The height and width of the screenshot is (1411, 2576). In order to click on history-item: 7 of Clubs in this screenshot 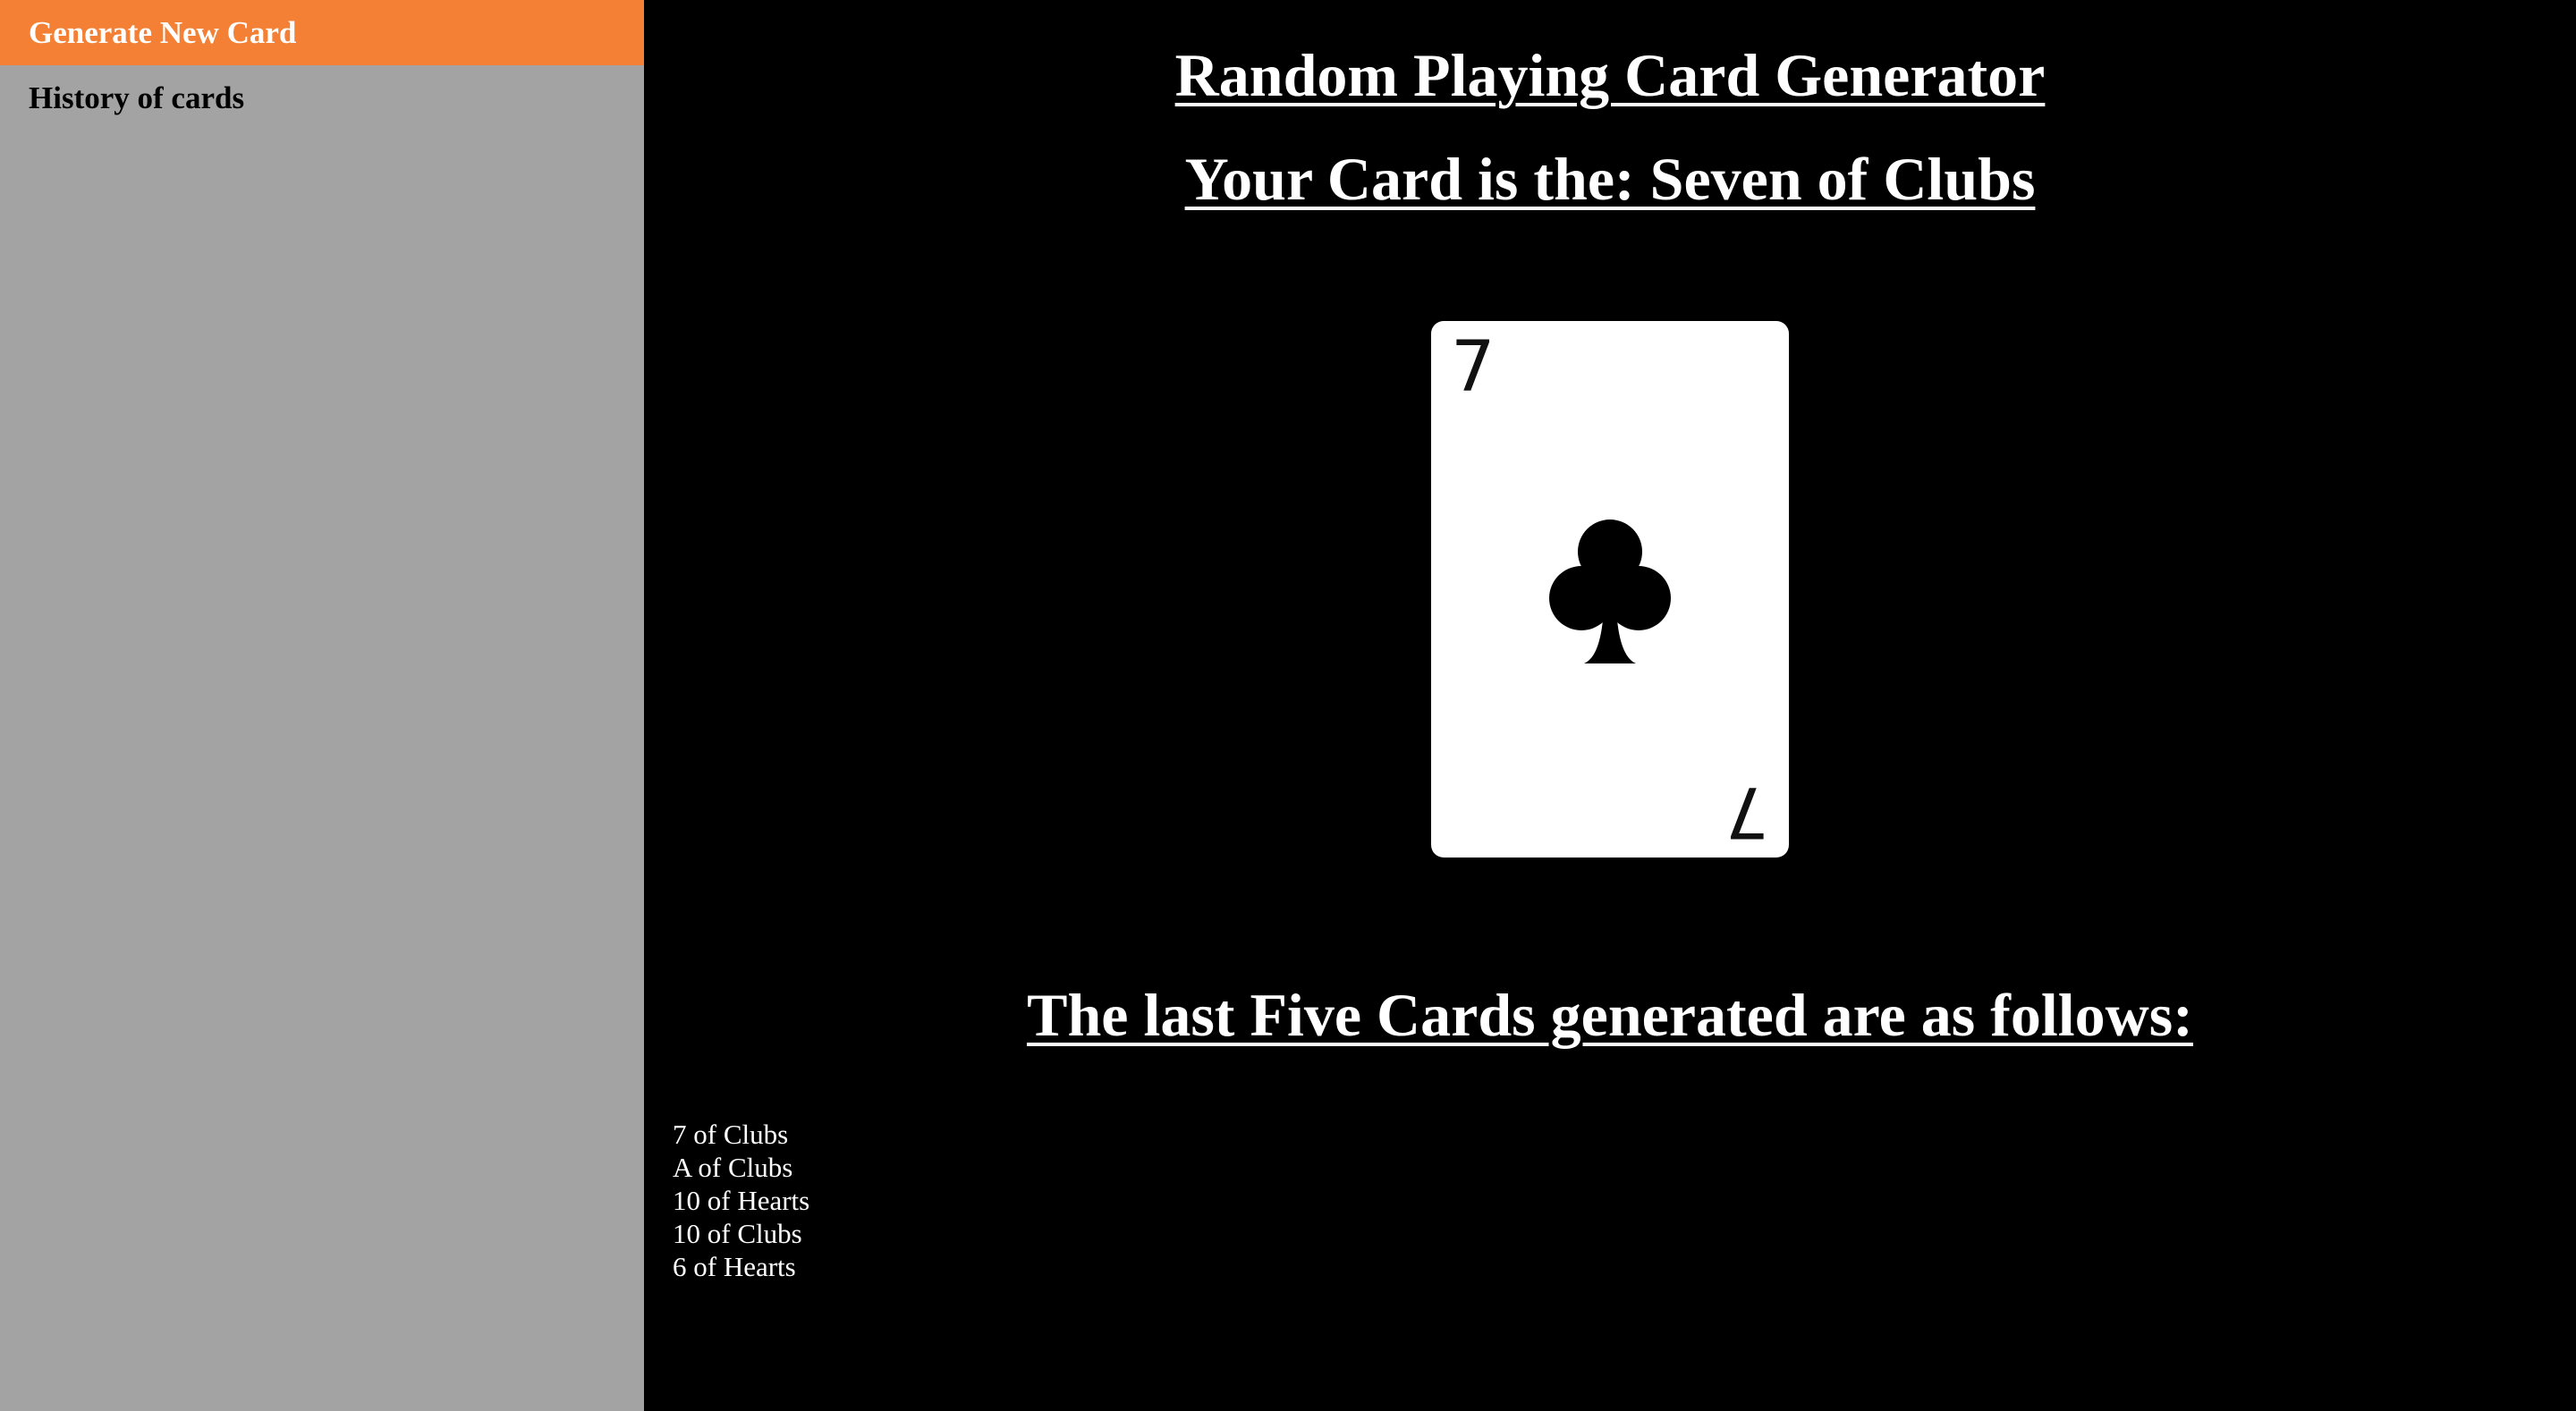, I will do `click(731, 1134)`.